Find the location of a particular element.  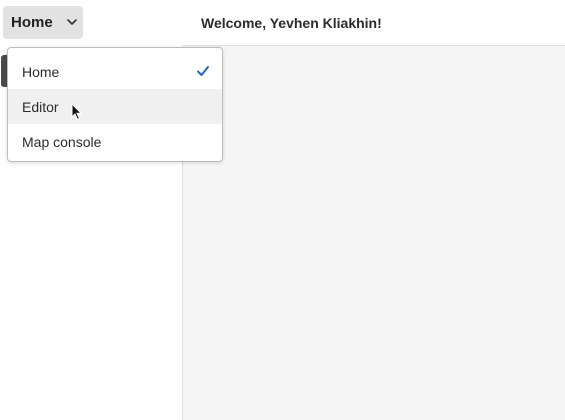

menu-item-map-console: Map console is located at coordinates (115, 141).